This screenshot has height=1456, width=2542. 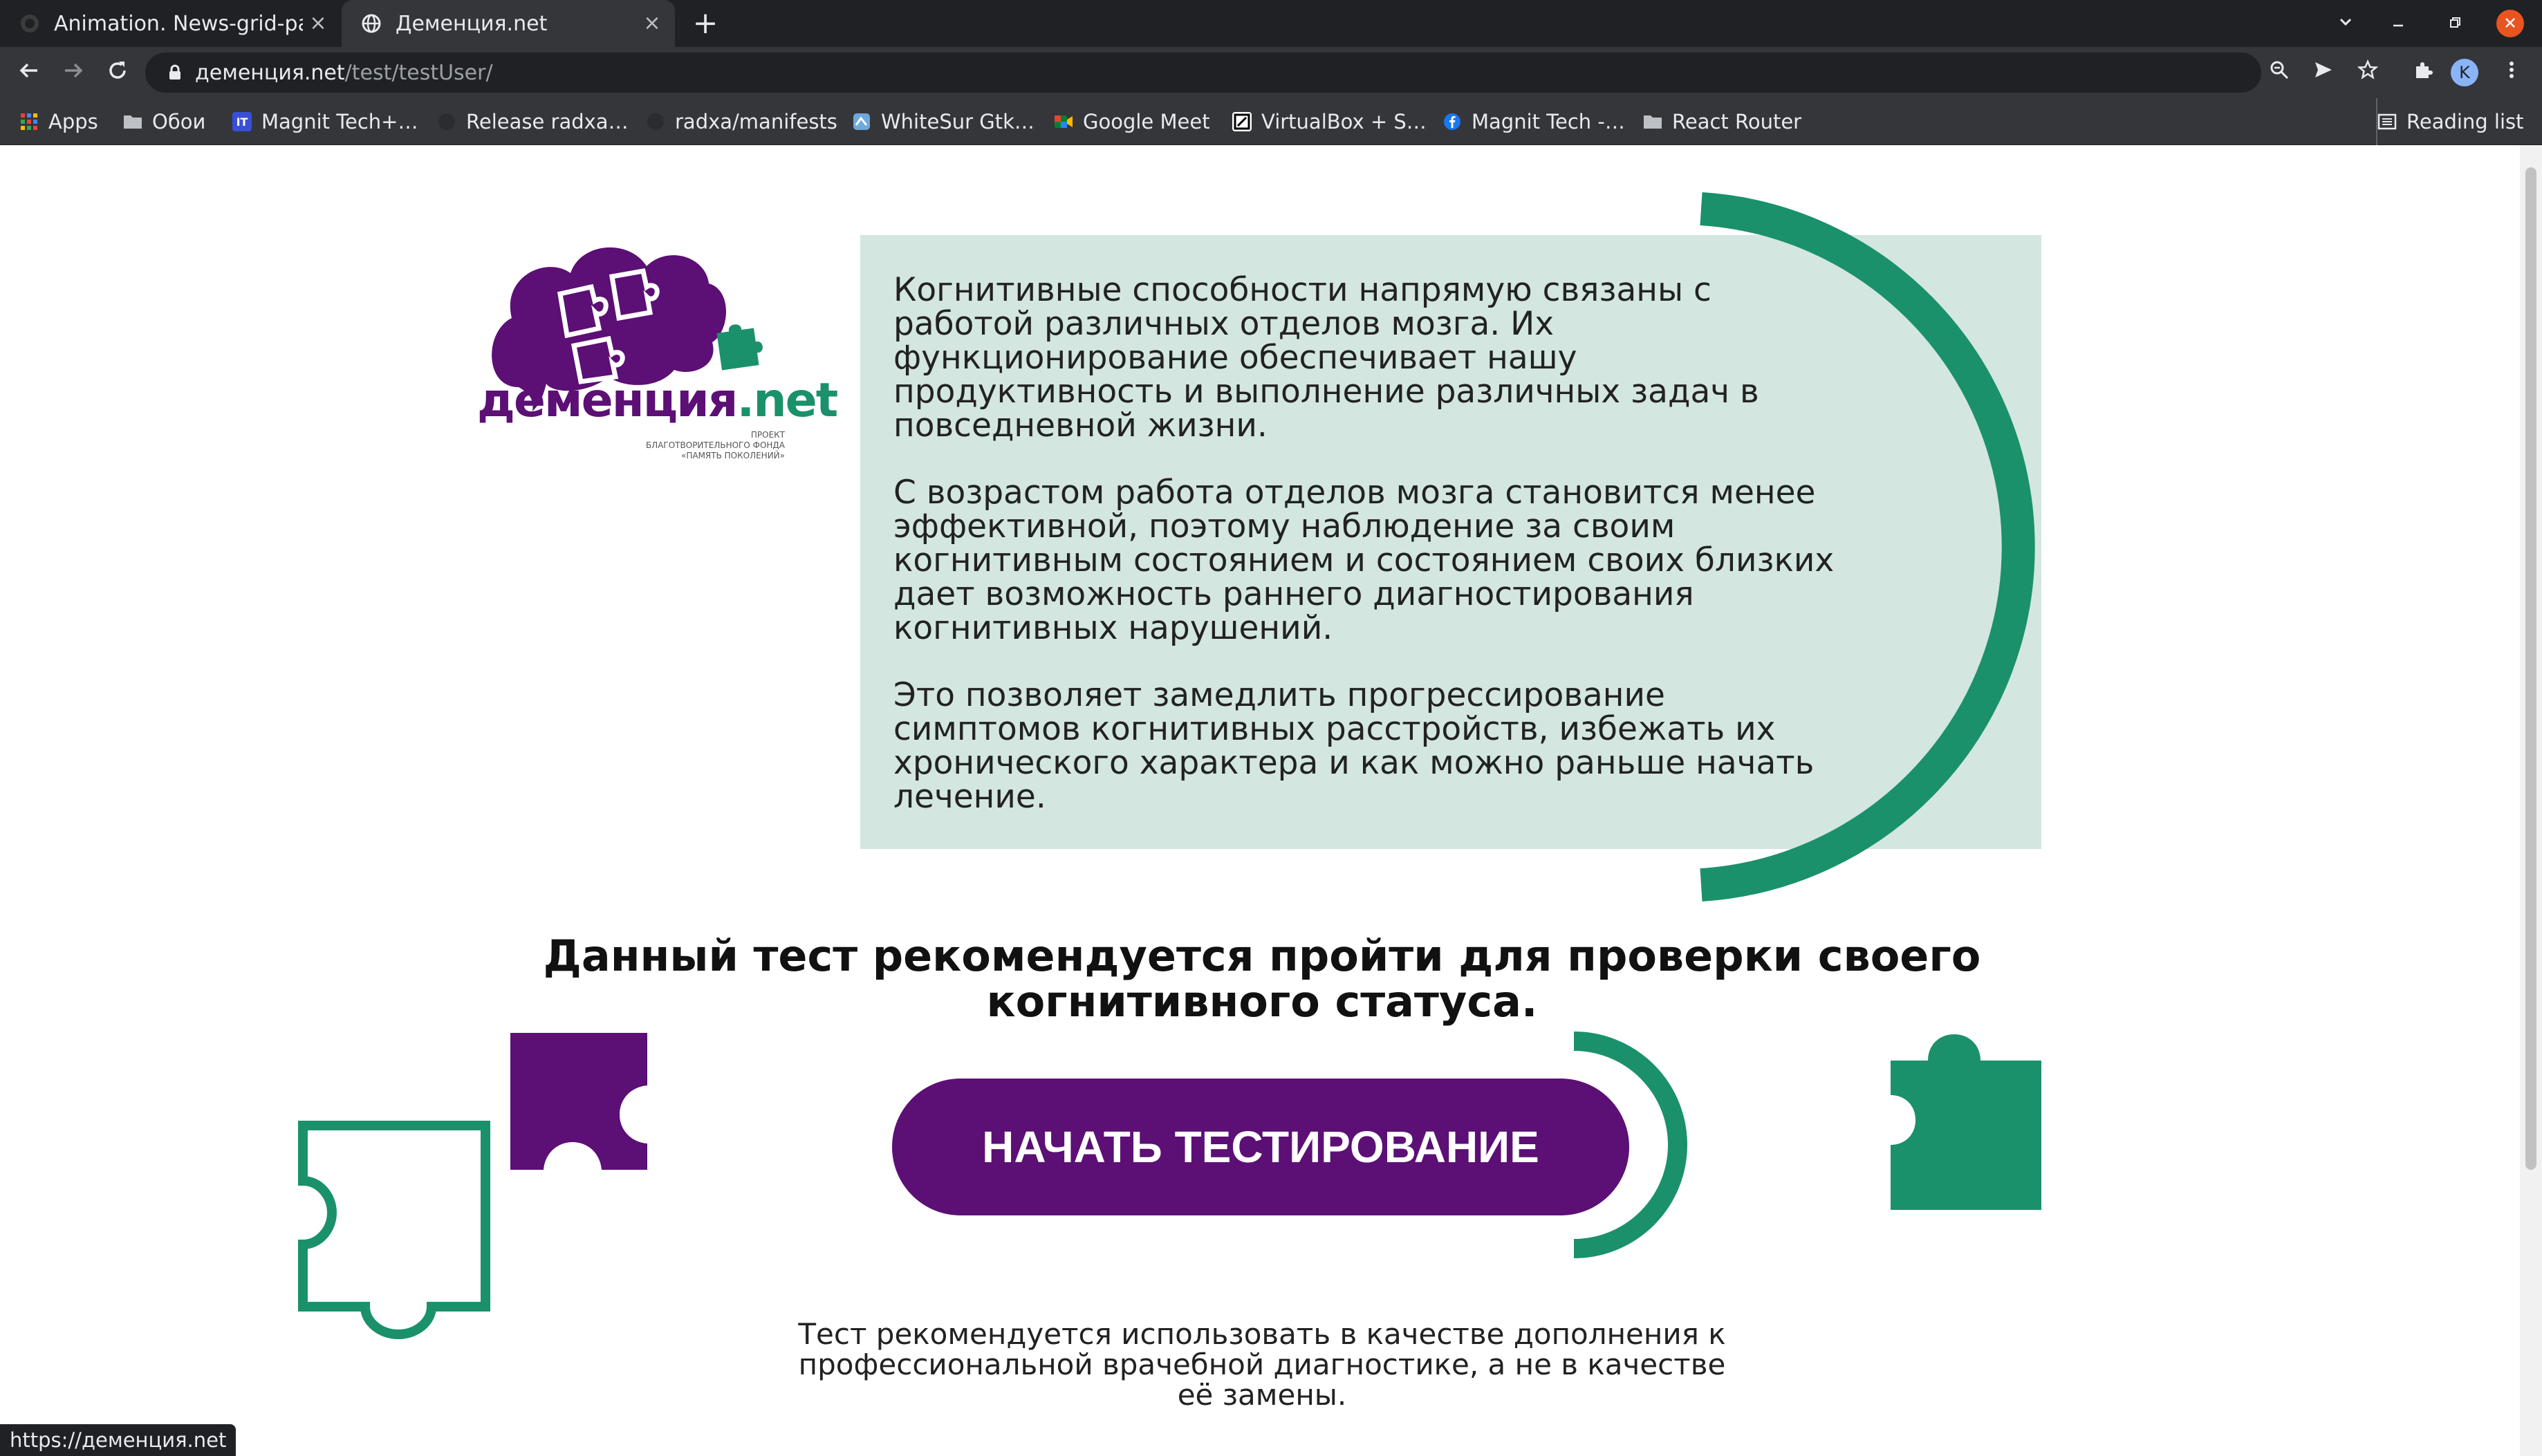 I want to click on bookmark-label: Apps, so click(x=73, y=121).